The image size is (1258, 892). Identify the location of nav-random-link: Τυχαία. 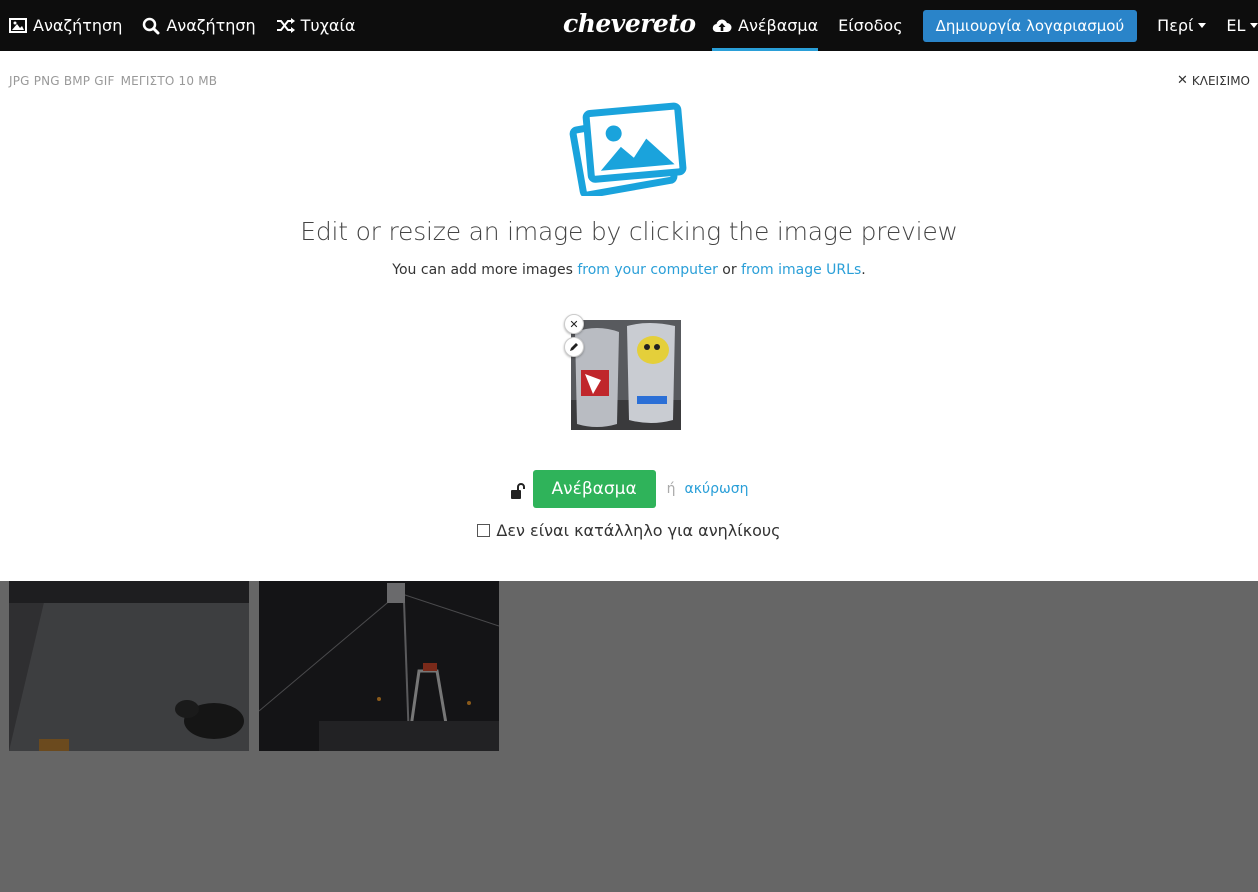
(316, 25).